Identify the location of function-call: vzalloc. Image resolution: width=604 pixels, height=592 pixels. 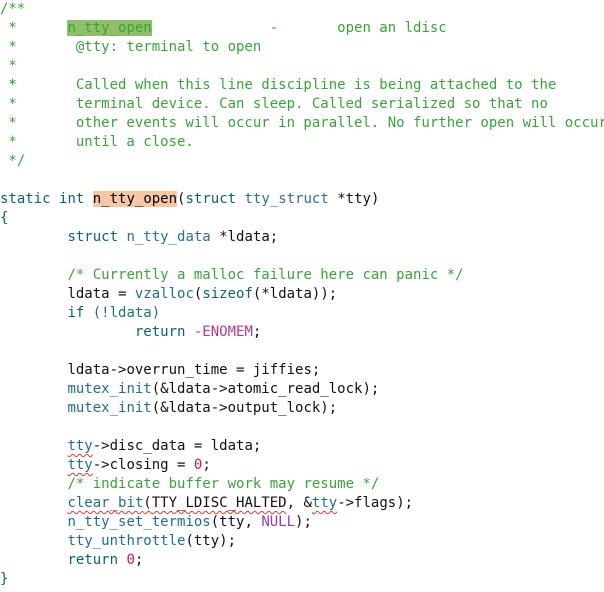
(164, 294).